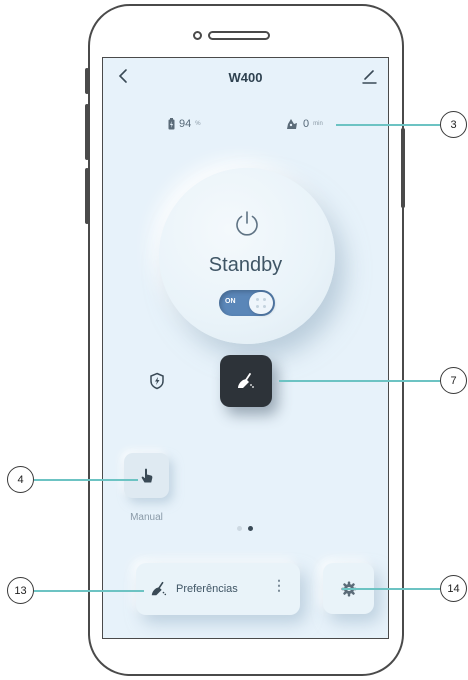 Image resolution: width=468 pixels, height=680 pixels. What do you see at coordinates (247, 303) in the screenshot?
I see `power-toggle: ON` at bounding box center [247, 303].